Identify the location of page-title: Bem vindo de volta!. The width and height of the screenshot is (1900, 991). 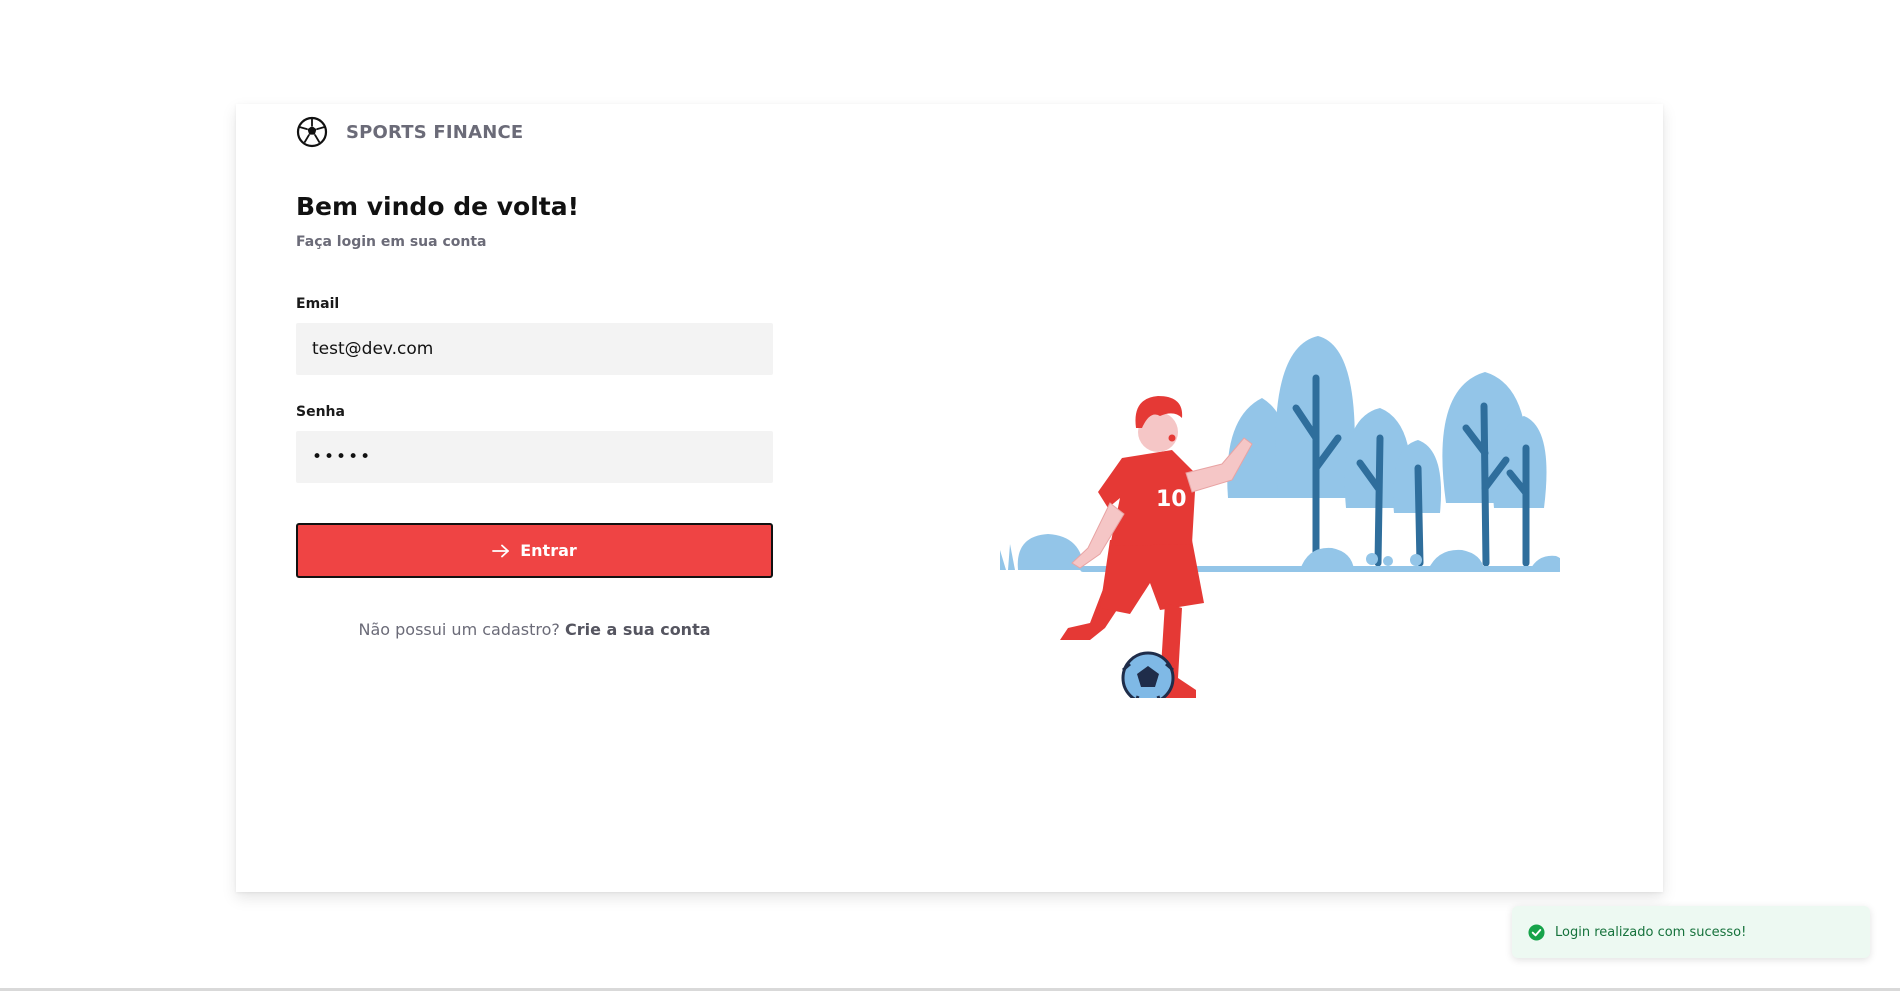
(438, 206).